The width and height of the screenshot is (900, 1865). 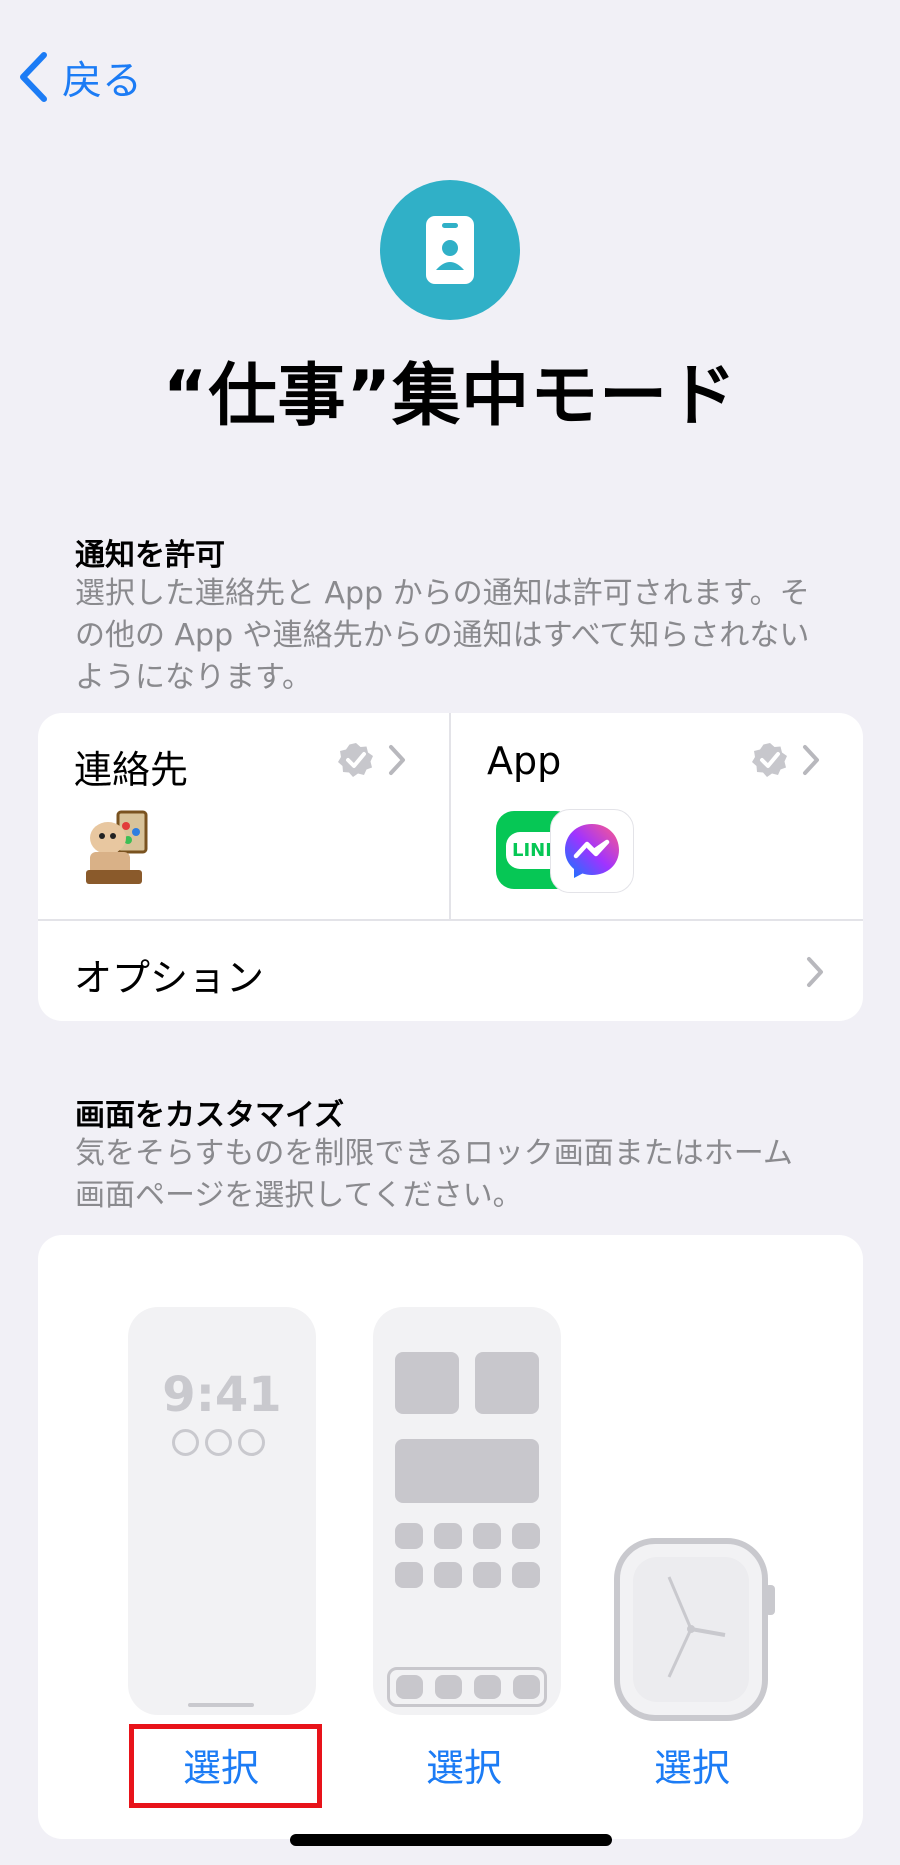 What do you see at coordinates (102, 81) in the screenshot?
I see `back-label: 戻る` at bounding box center [102, 81].